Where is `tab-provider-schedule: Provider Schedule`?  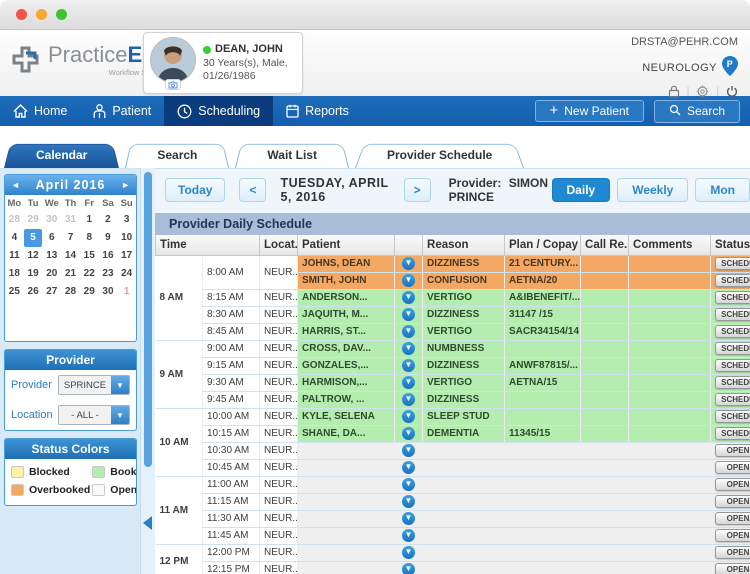
tab-provider-schedule: Provider Schedule is located at coordinates (439, 154).